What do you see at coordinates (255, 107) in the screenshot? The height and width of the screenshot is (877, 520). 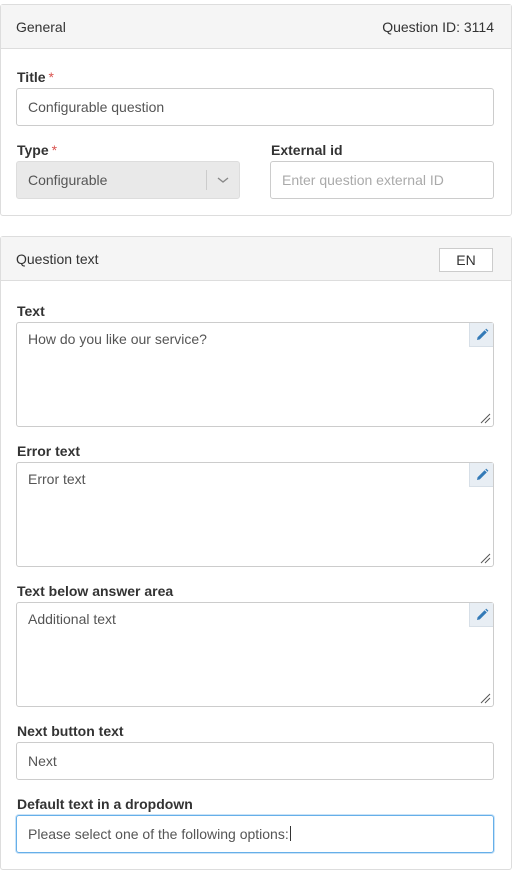 I see `title-input: Configurable question` at bounding box center [255, 107].